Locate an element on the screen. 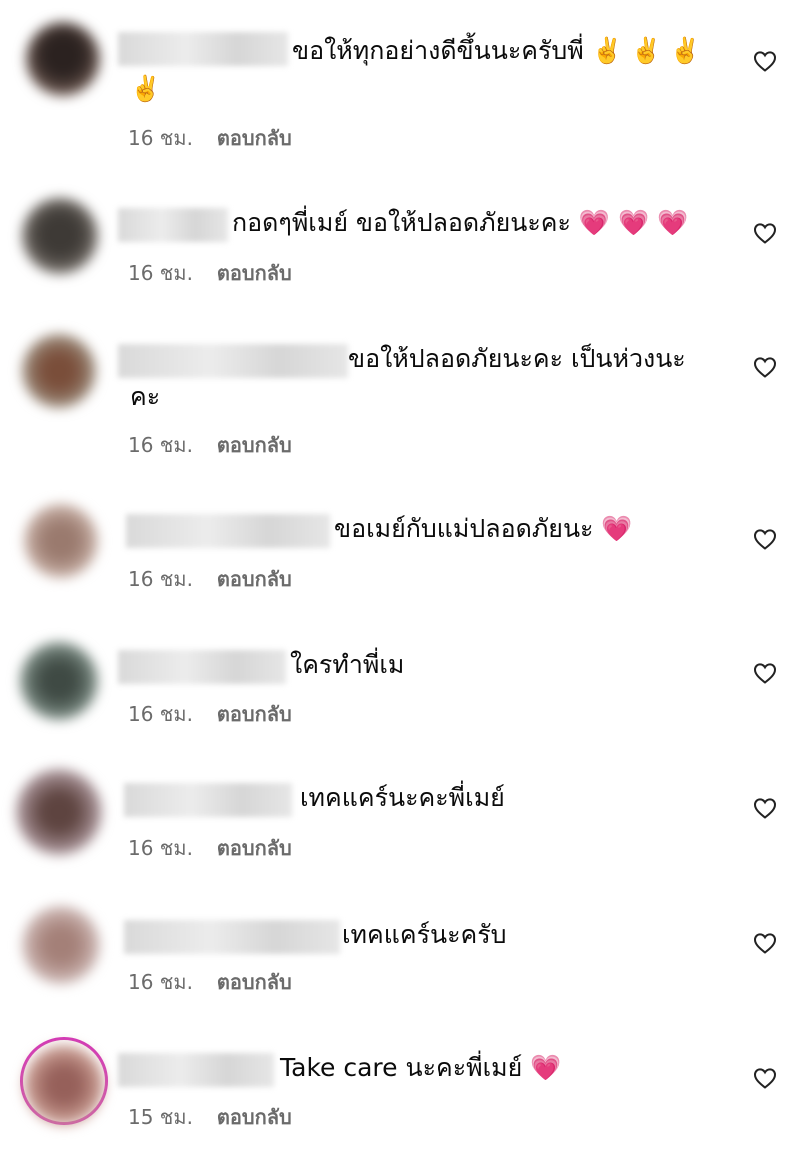  comment-item: เทคแคร์นะคะพี่เมย์ 16 ชม. ตอบกลับ is located at coordinates (400, 822).